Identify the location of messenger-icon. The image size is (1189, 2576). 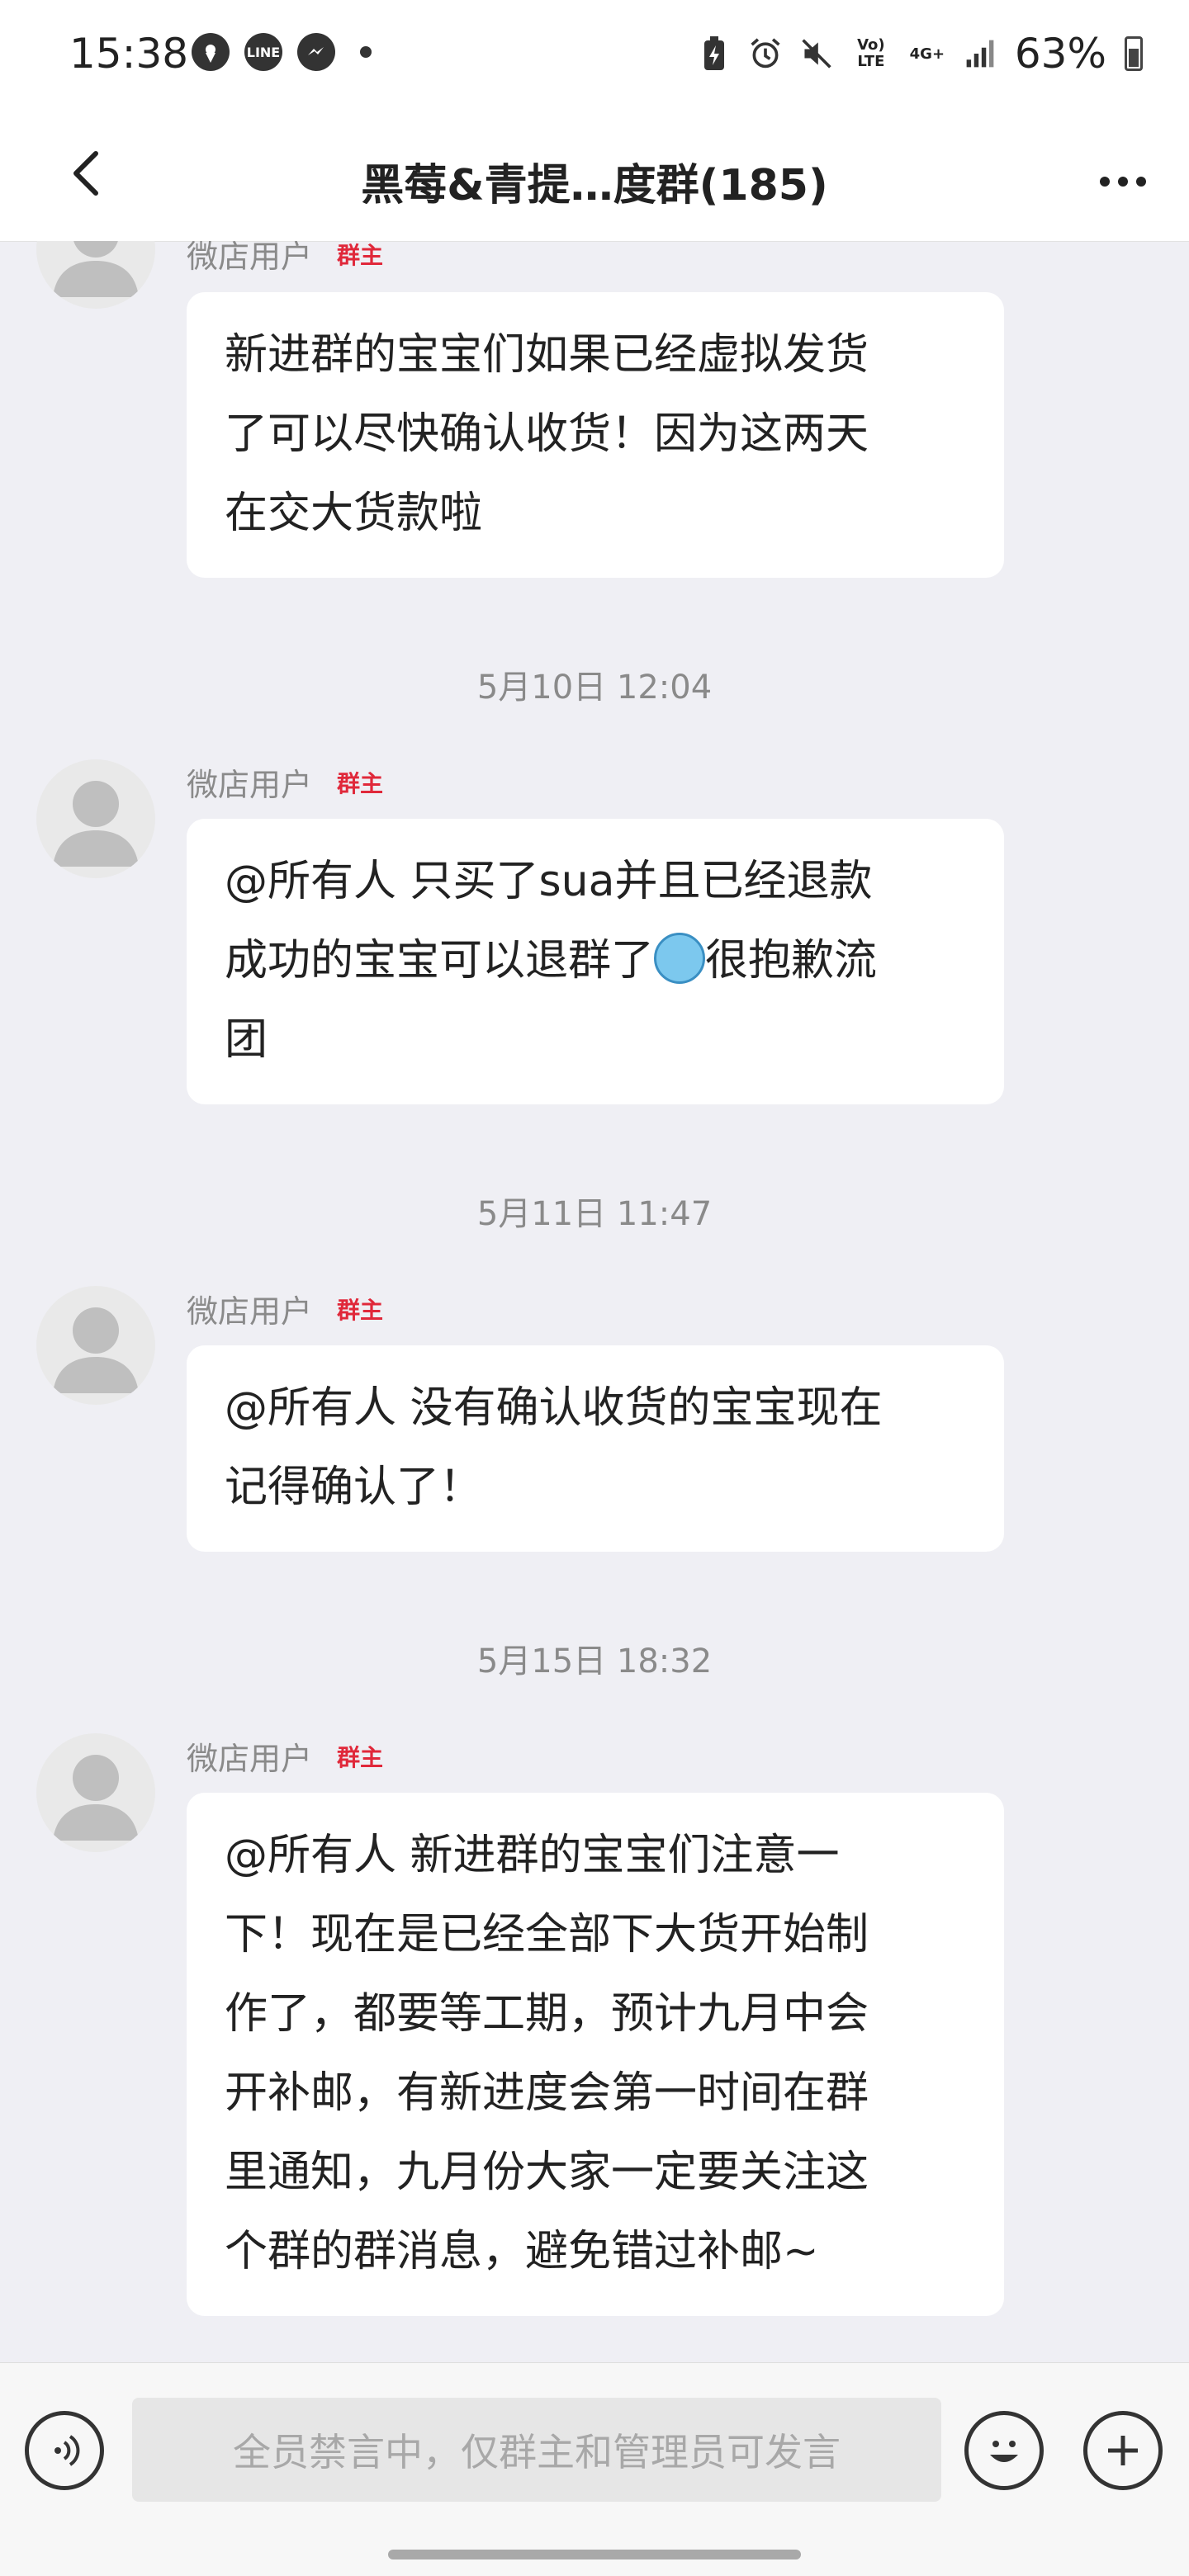
(316, 52).